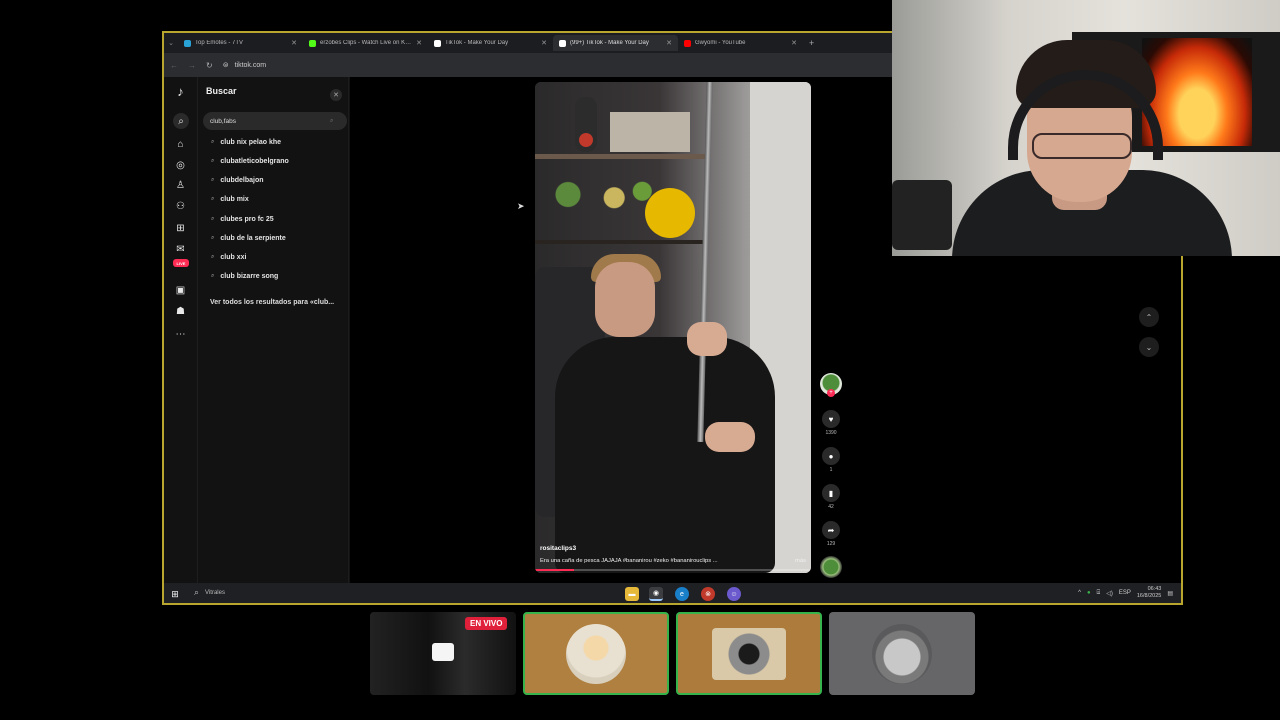 Image resolution: width=1280 pixels, height=720 pixels. What do you see at coordinates (181, 263) in the screenshot?
I see `live-badge: LIVE` at bounding box center [181, 263].